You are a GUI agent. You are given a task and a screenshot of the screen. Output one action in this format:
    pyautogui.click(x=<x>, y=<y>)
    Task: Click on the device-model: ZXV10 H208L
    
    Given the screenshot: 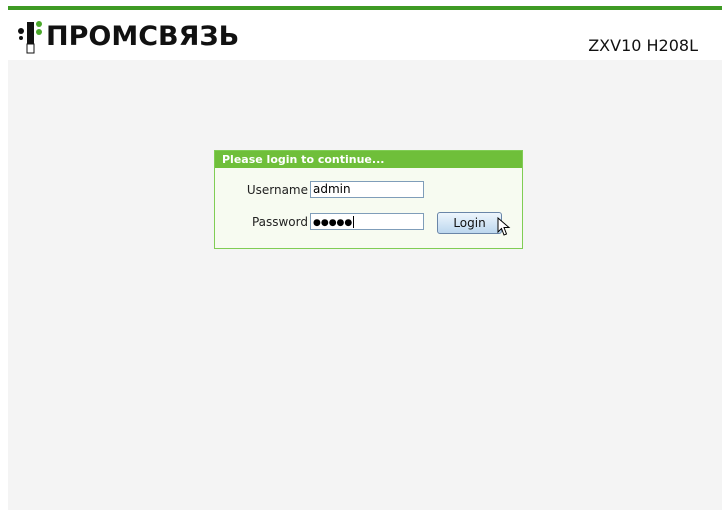 What is the action you would take?
    pyautogui.click(x=643, y=45)
    